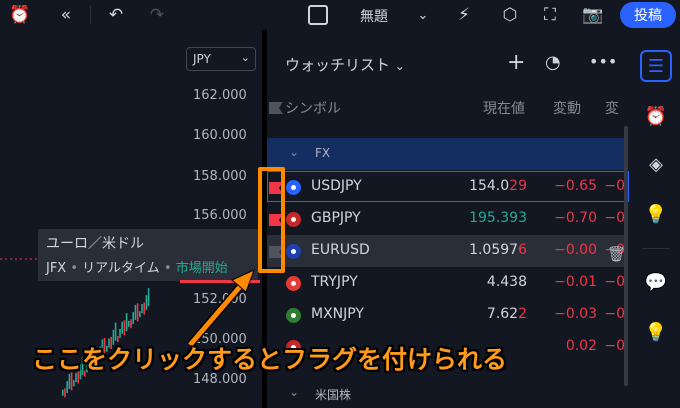  I want to click on rewind-icon: «, so click(66, 15).